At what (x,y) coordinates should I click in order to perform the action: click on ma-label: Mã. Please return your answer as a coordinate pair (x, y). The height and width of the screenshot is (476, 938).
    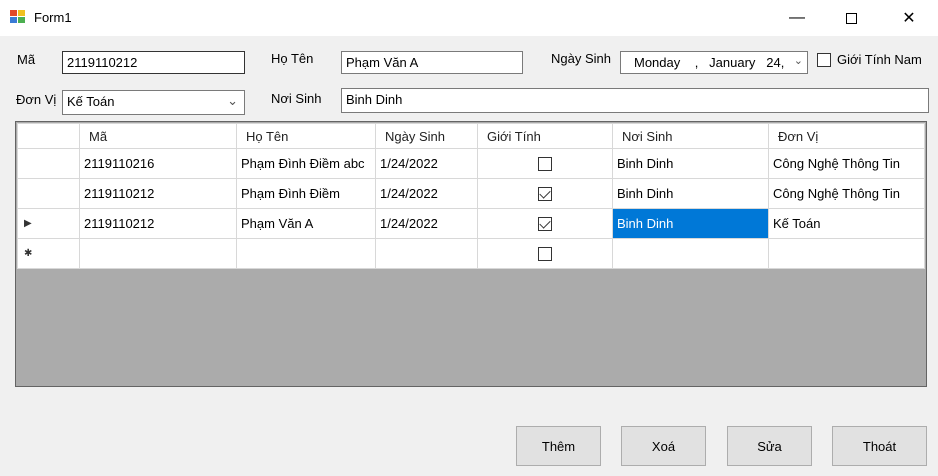
    Looking at the image, I should click on (26, 59).